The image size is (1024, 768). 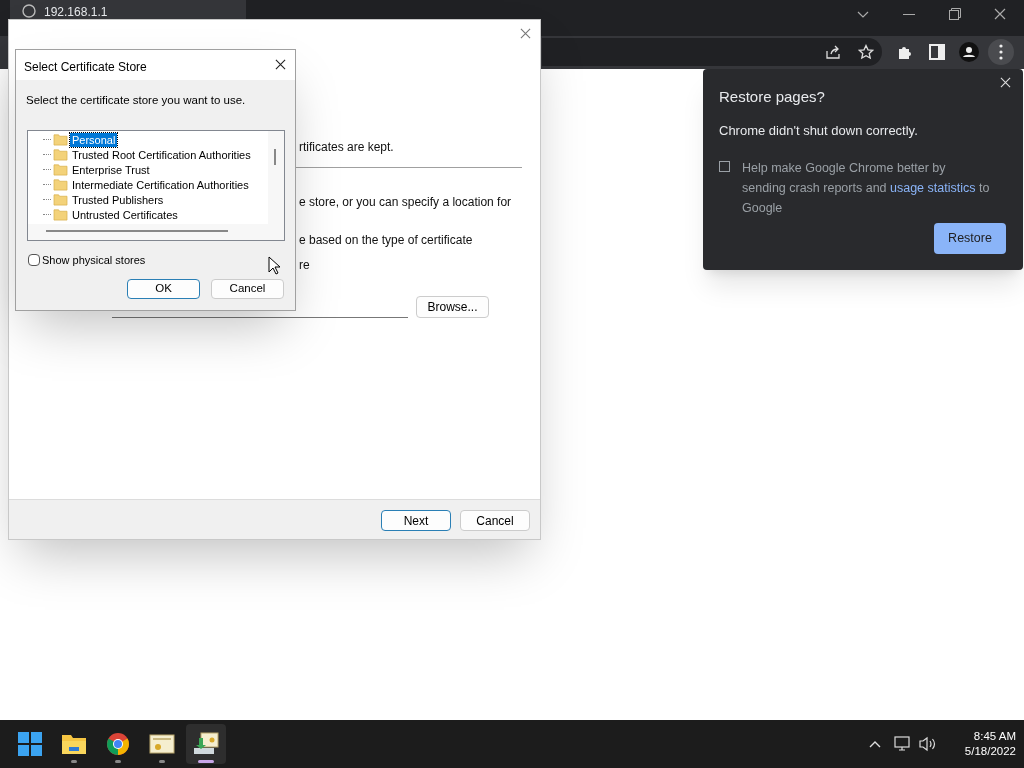 What do you see at coordinates (405, 202) in the screenshot?
I see `wizard-text: e store, or you can specify a location for` at bounding box center [405, 202].